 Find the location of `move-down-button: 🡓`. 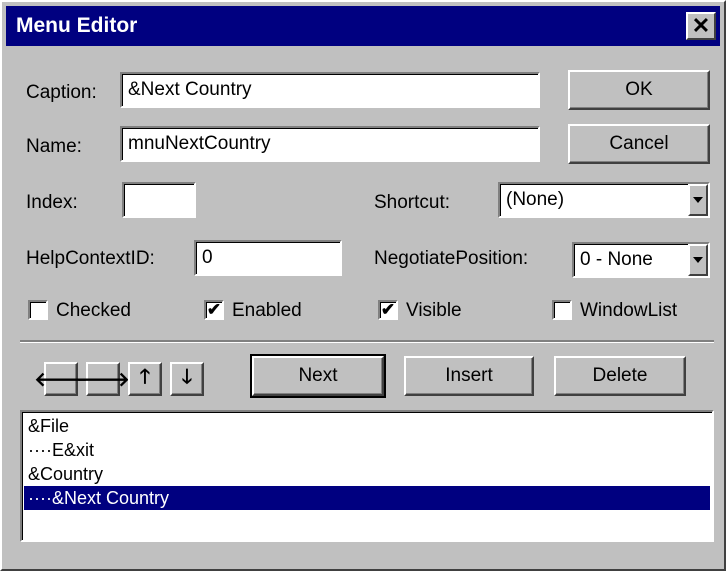

move-down-button: 🡓 is located at coordinates (187, 379).